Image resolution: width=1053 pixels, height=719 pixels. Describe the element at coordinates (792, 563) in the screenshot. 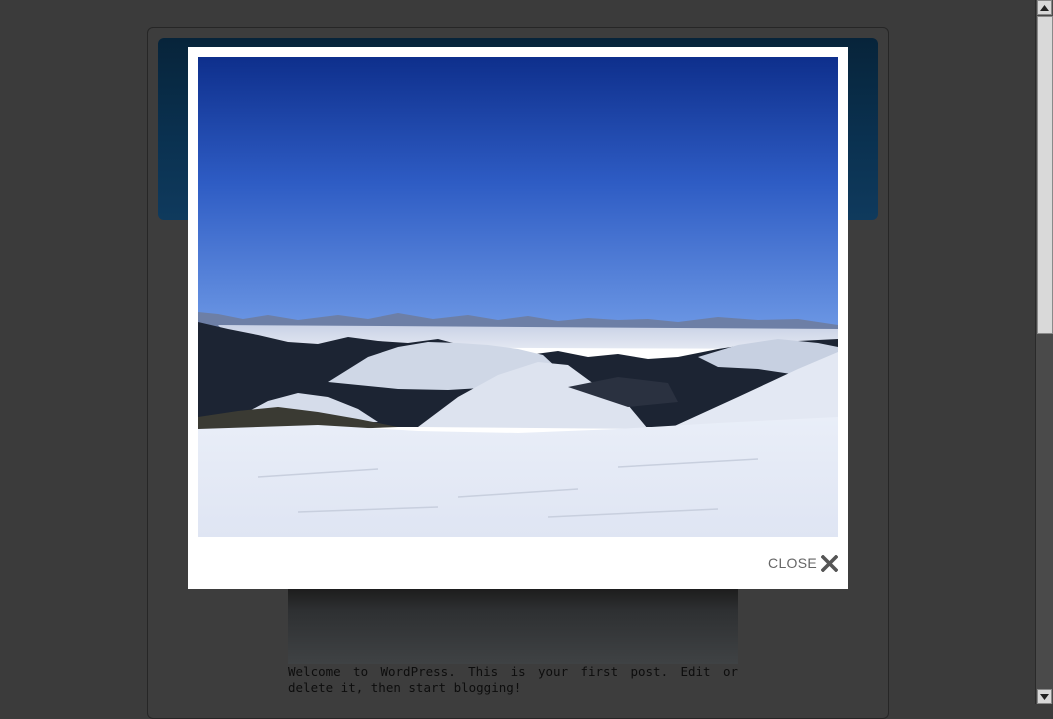

I see `close-label: CLOSE` at that location.